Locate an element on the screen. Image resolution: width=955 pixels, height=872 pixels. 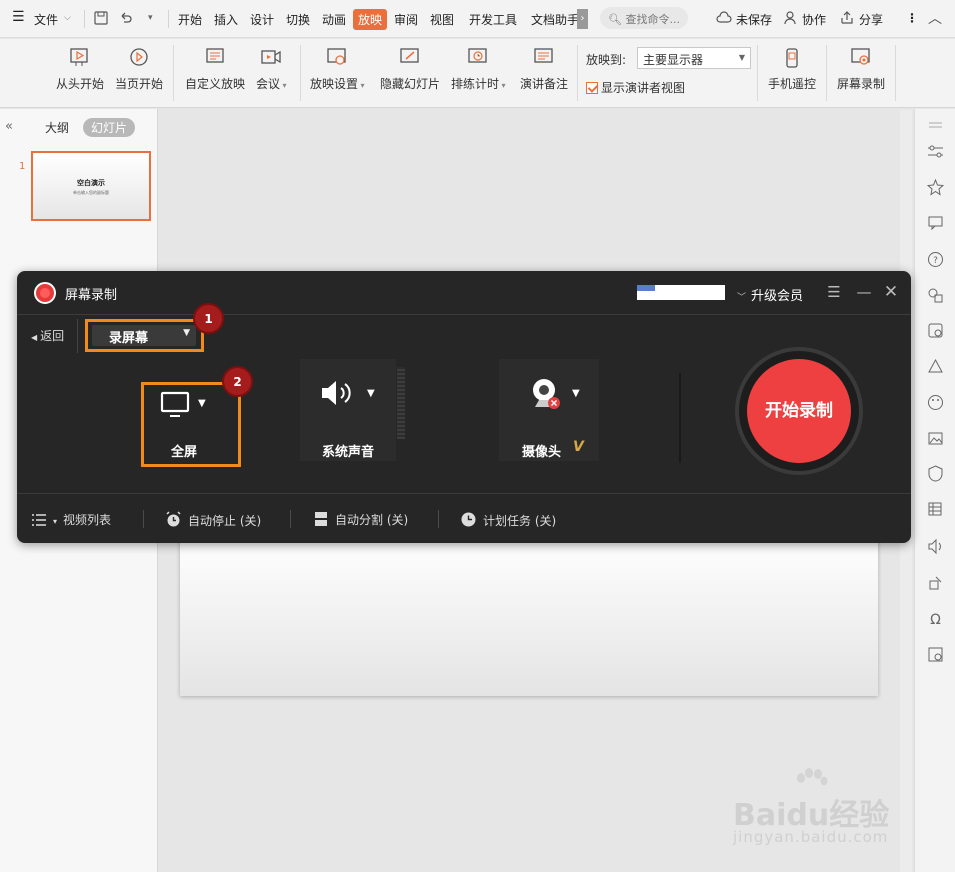
rehearse-timer-icon is located at coordinates (478, 58).